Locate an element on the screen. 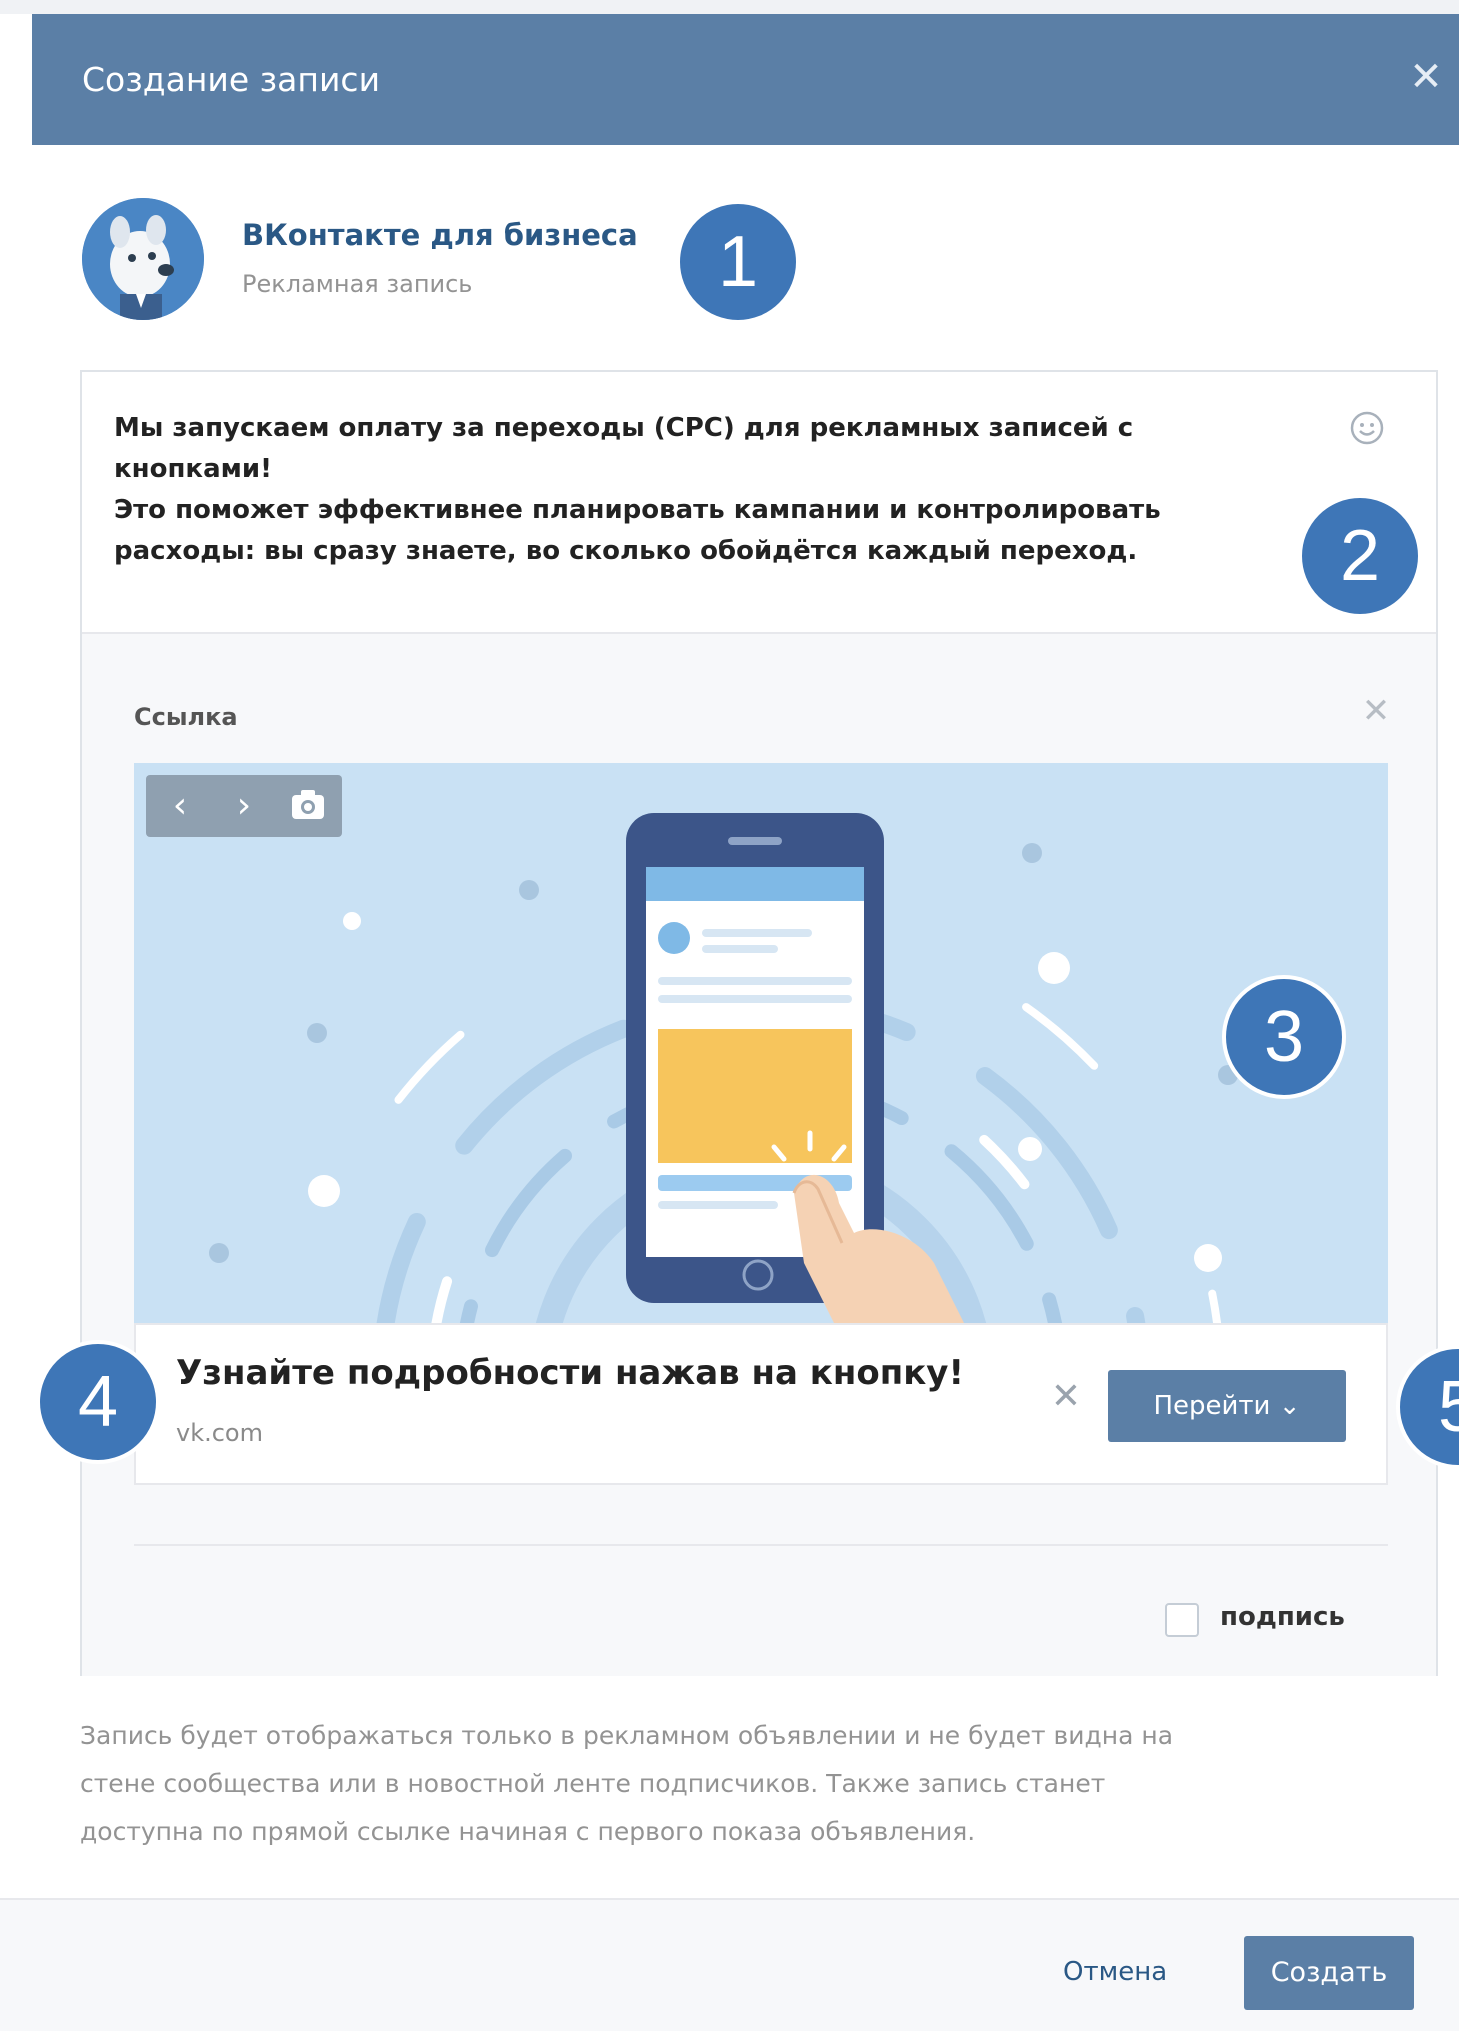 Image resolution: width=1459 pixels, height=2031 pixels. remove-attachment-icon: ✕ is located at coordinates (1376, 711).